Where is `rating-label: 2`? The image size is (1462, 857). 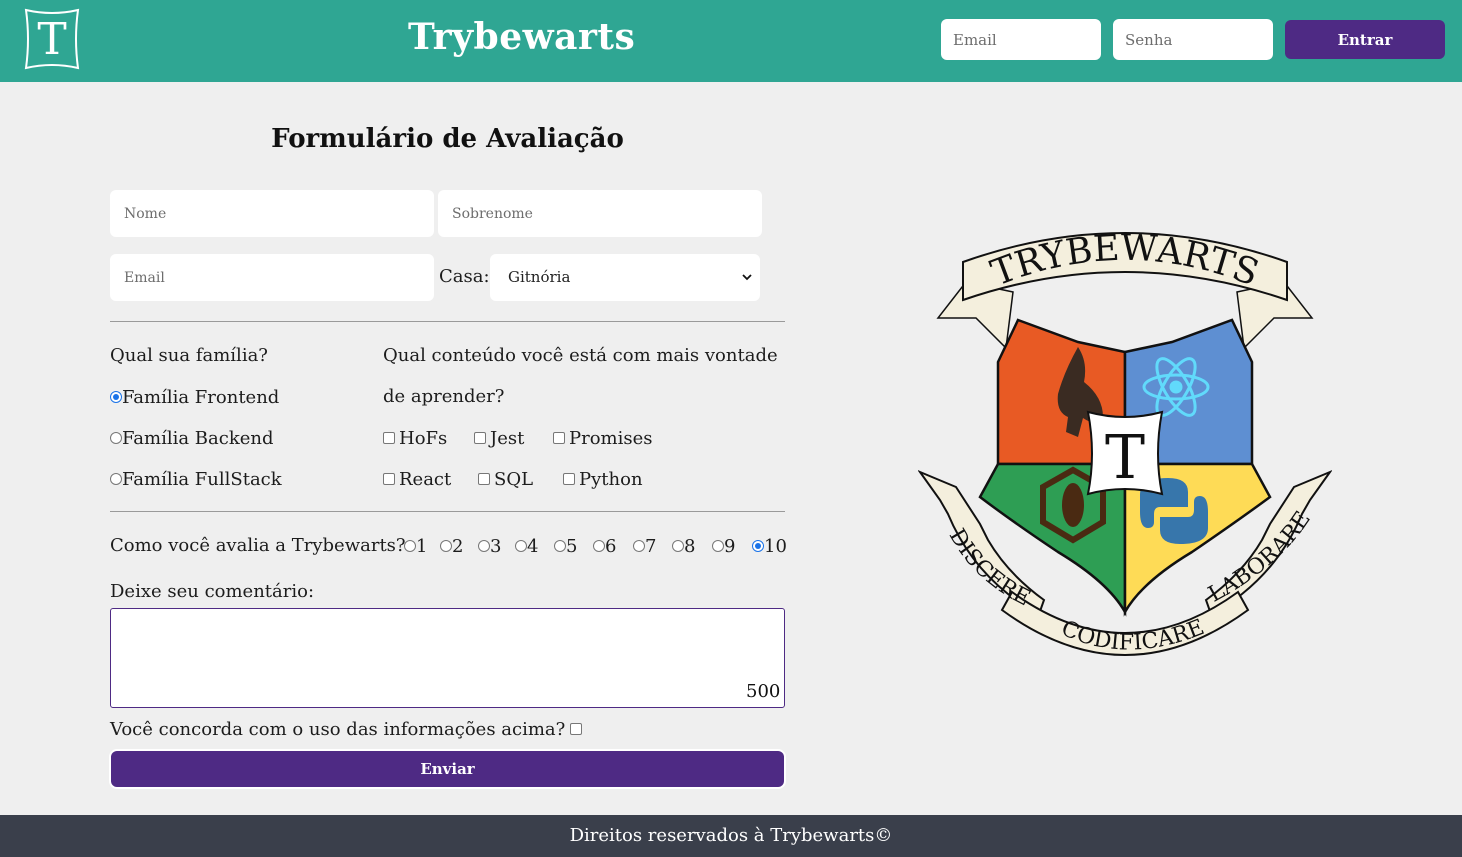
rating-label: 2 is located at coordinates (458, 546).